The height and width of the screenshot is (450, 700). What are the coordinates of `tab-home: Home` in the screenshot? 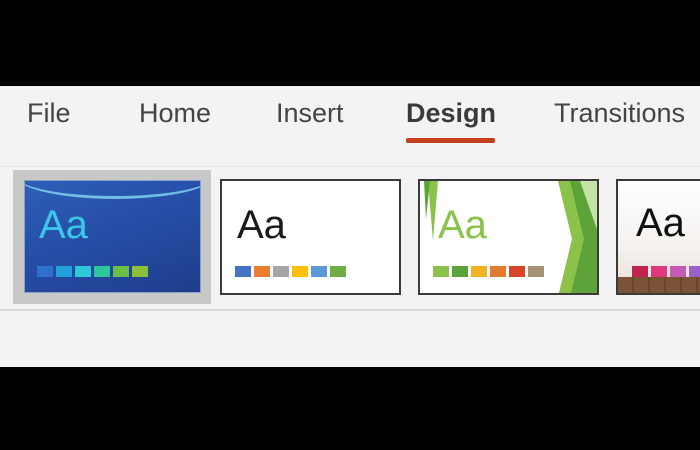 It's located at (175, 113).